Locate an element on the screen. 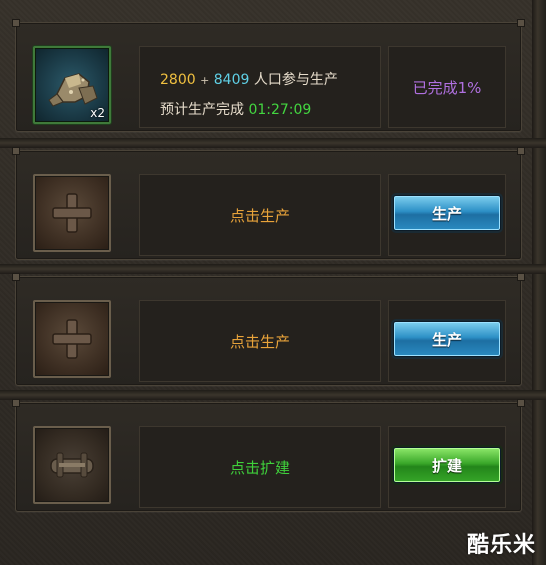 Image resolution: width=546 pixels, height=565 pixels. click-to-expand-text: 点击扩建 is located at coordinates (259, 467).